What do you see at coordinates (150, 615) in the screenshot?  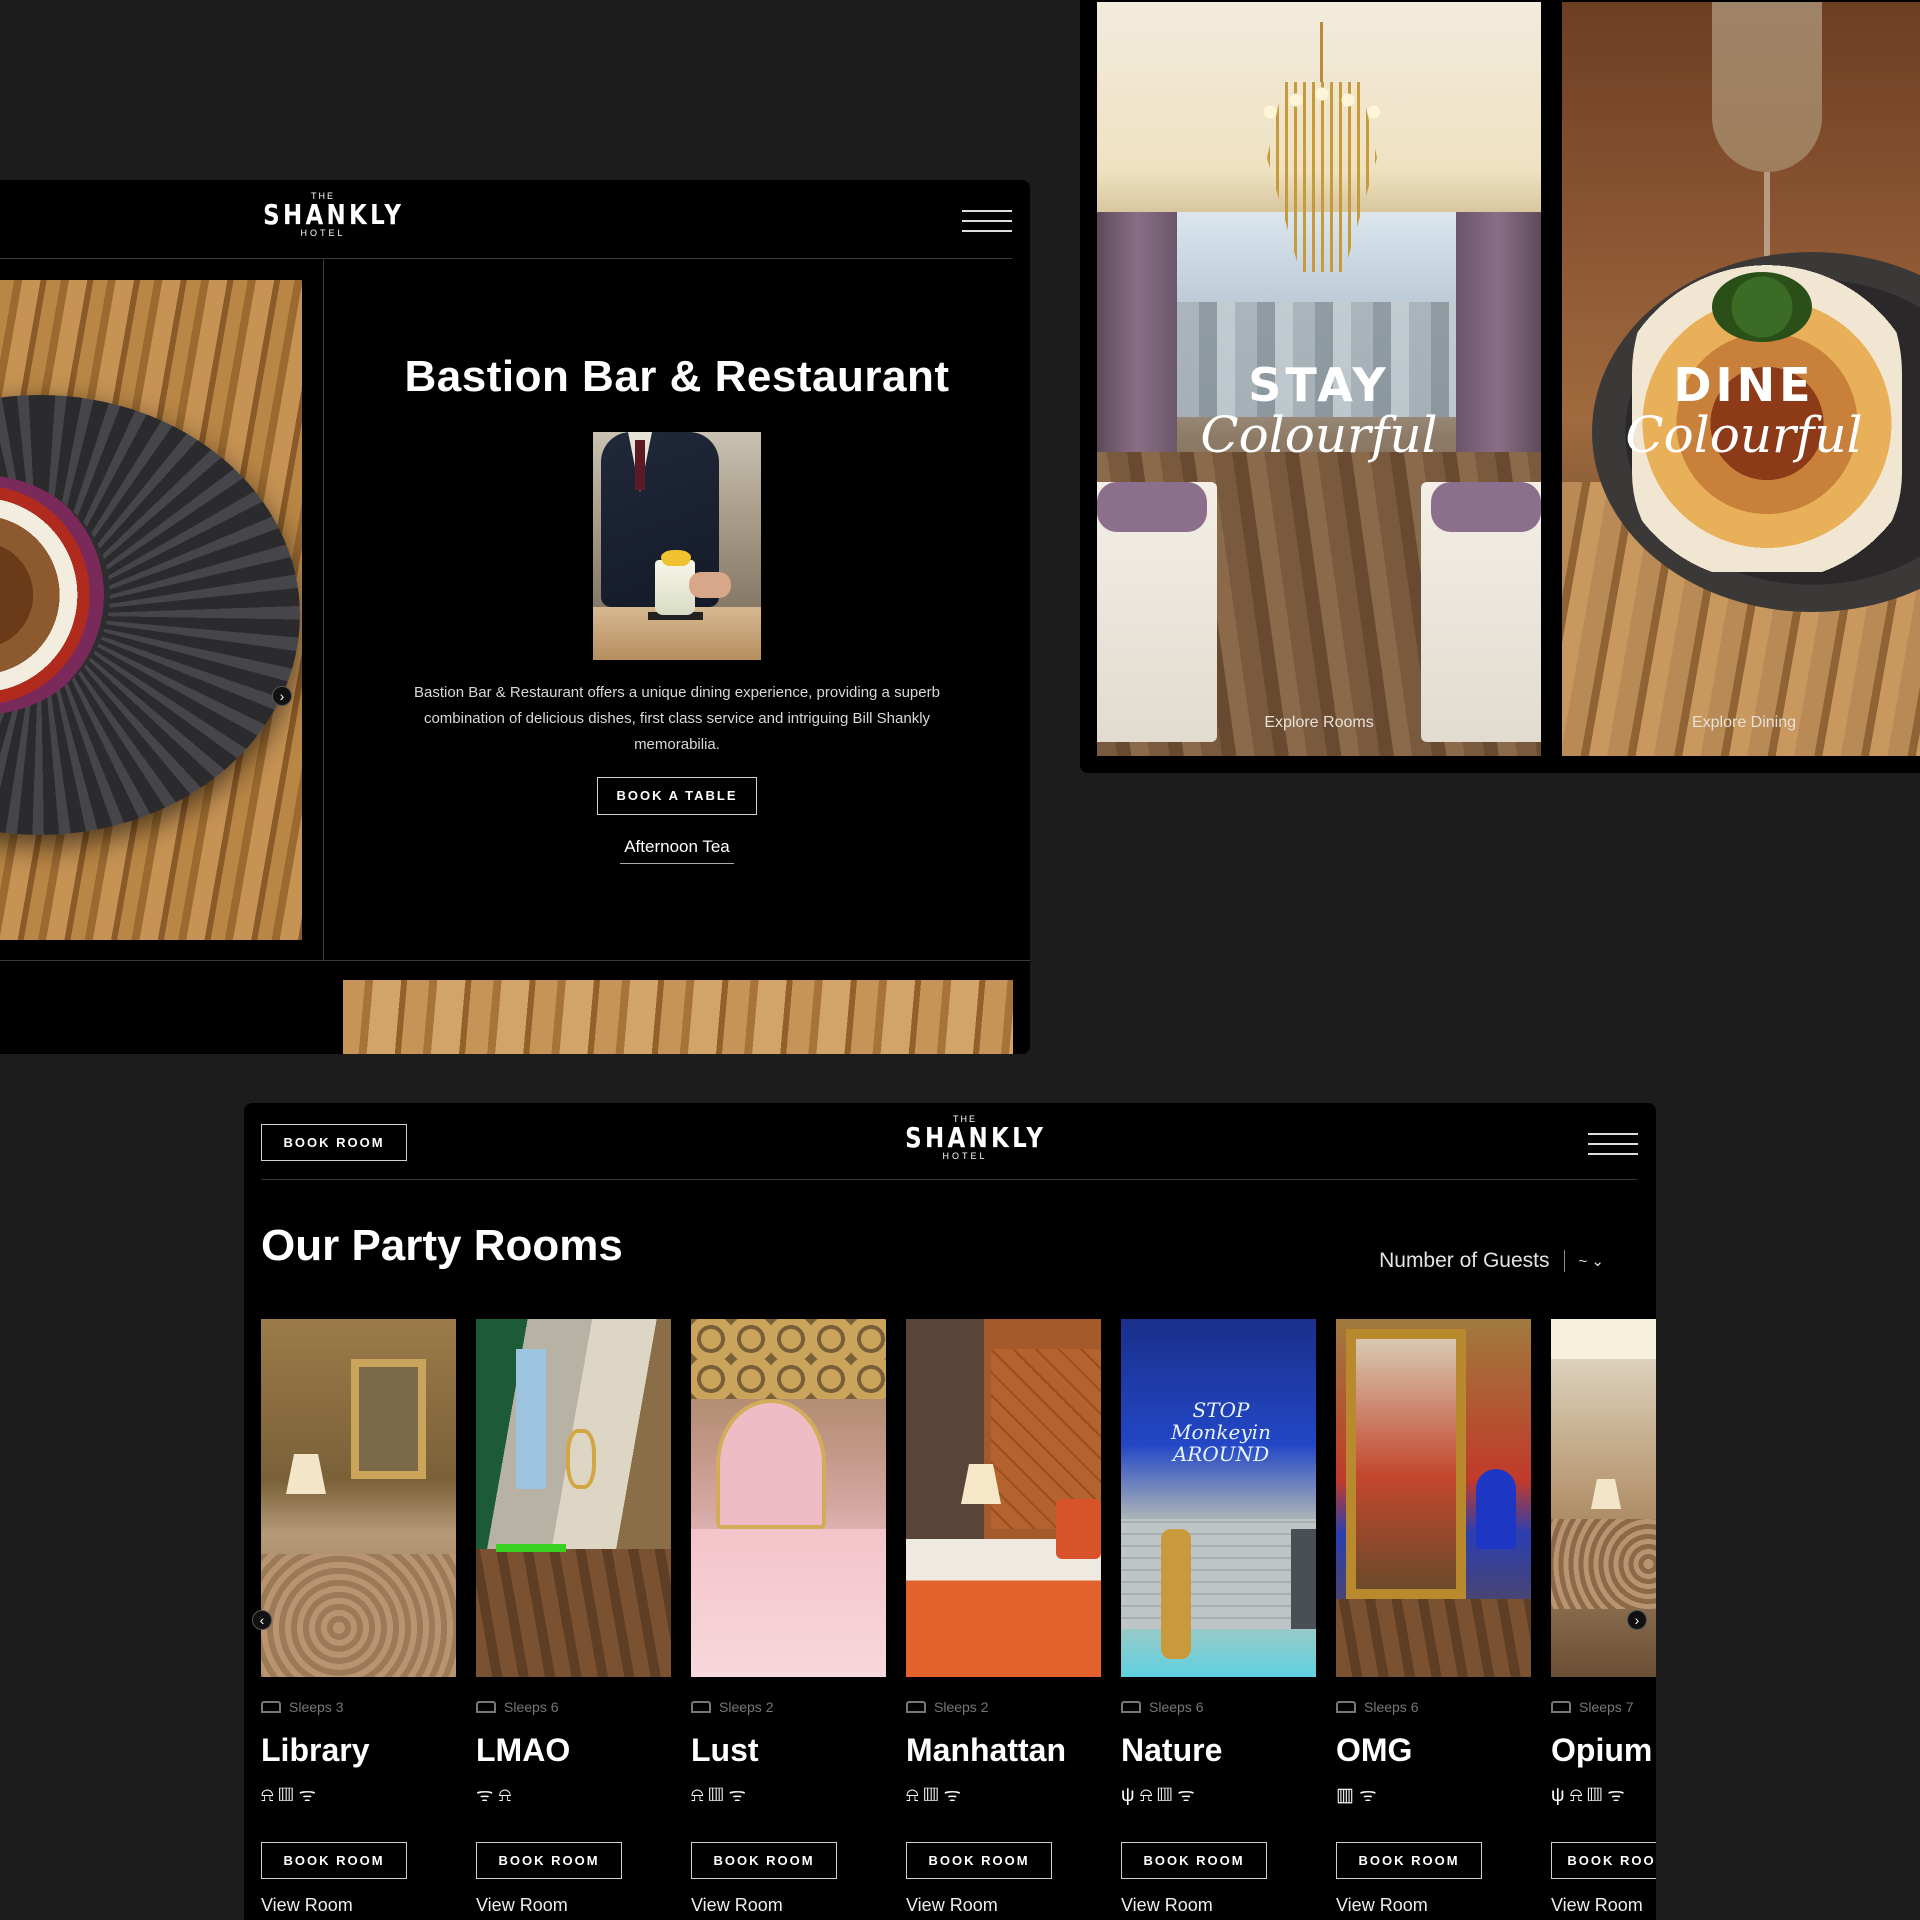 I see `plate-image` at bounding box center [150, 615].